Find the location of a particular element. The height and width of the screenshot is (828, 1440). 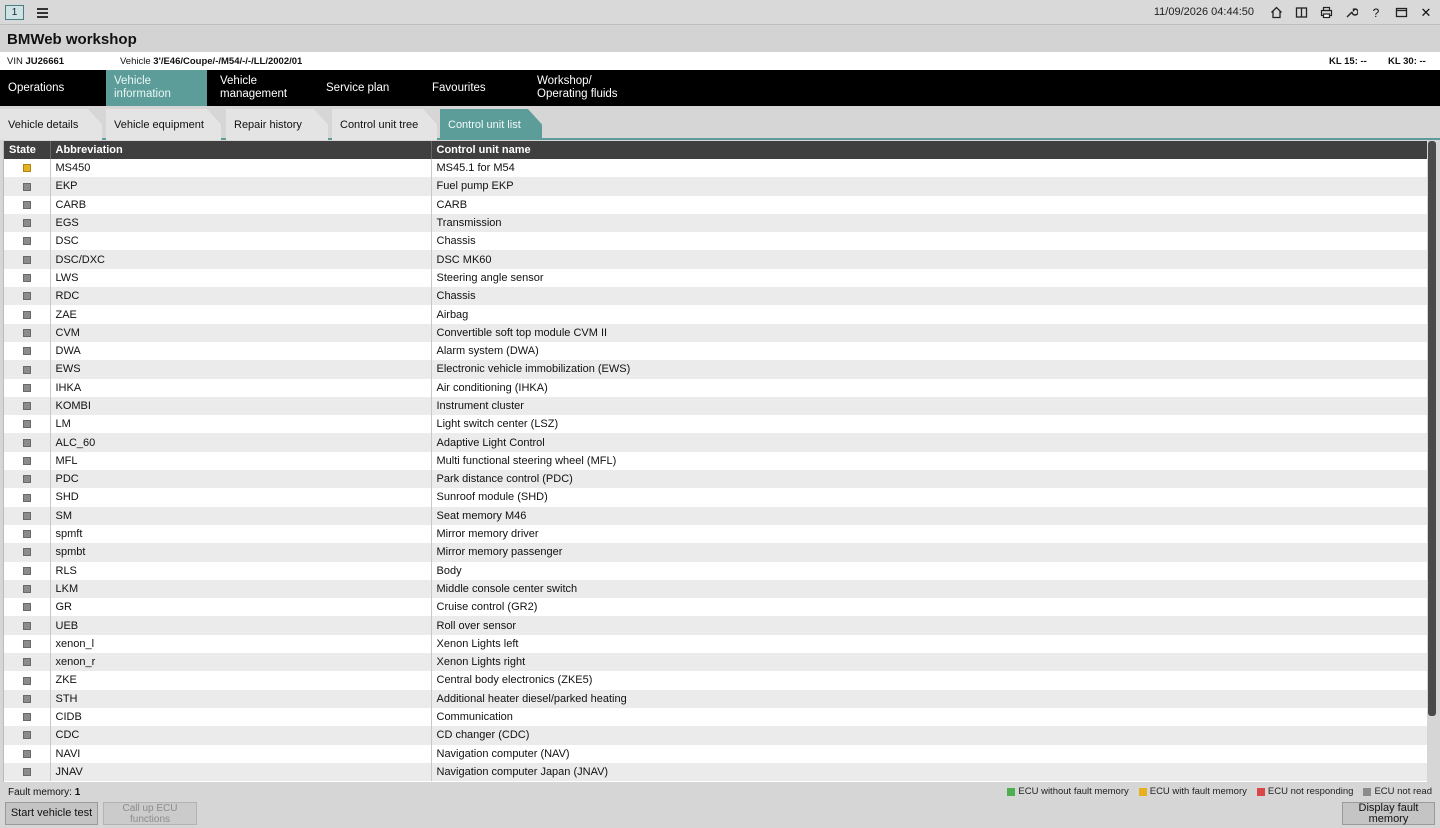

close-icon: ✕ is located at coordinates (1426, 12).